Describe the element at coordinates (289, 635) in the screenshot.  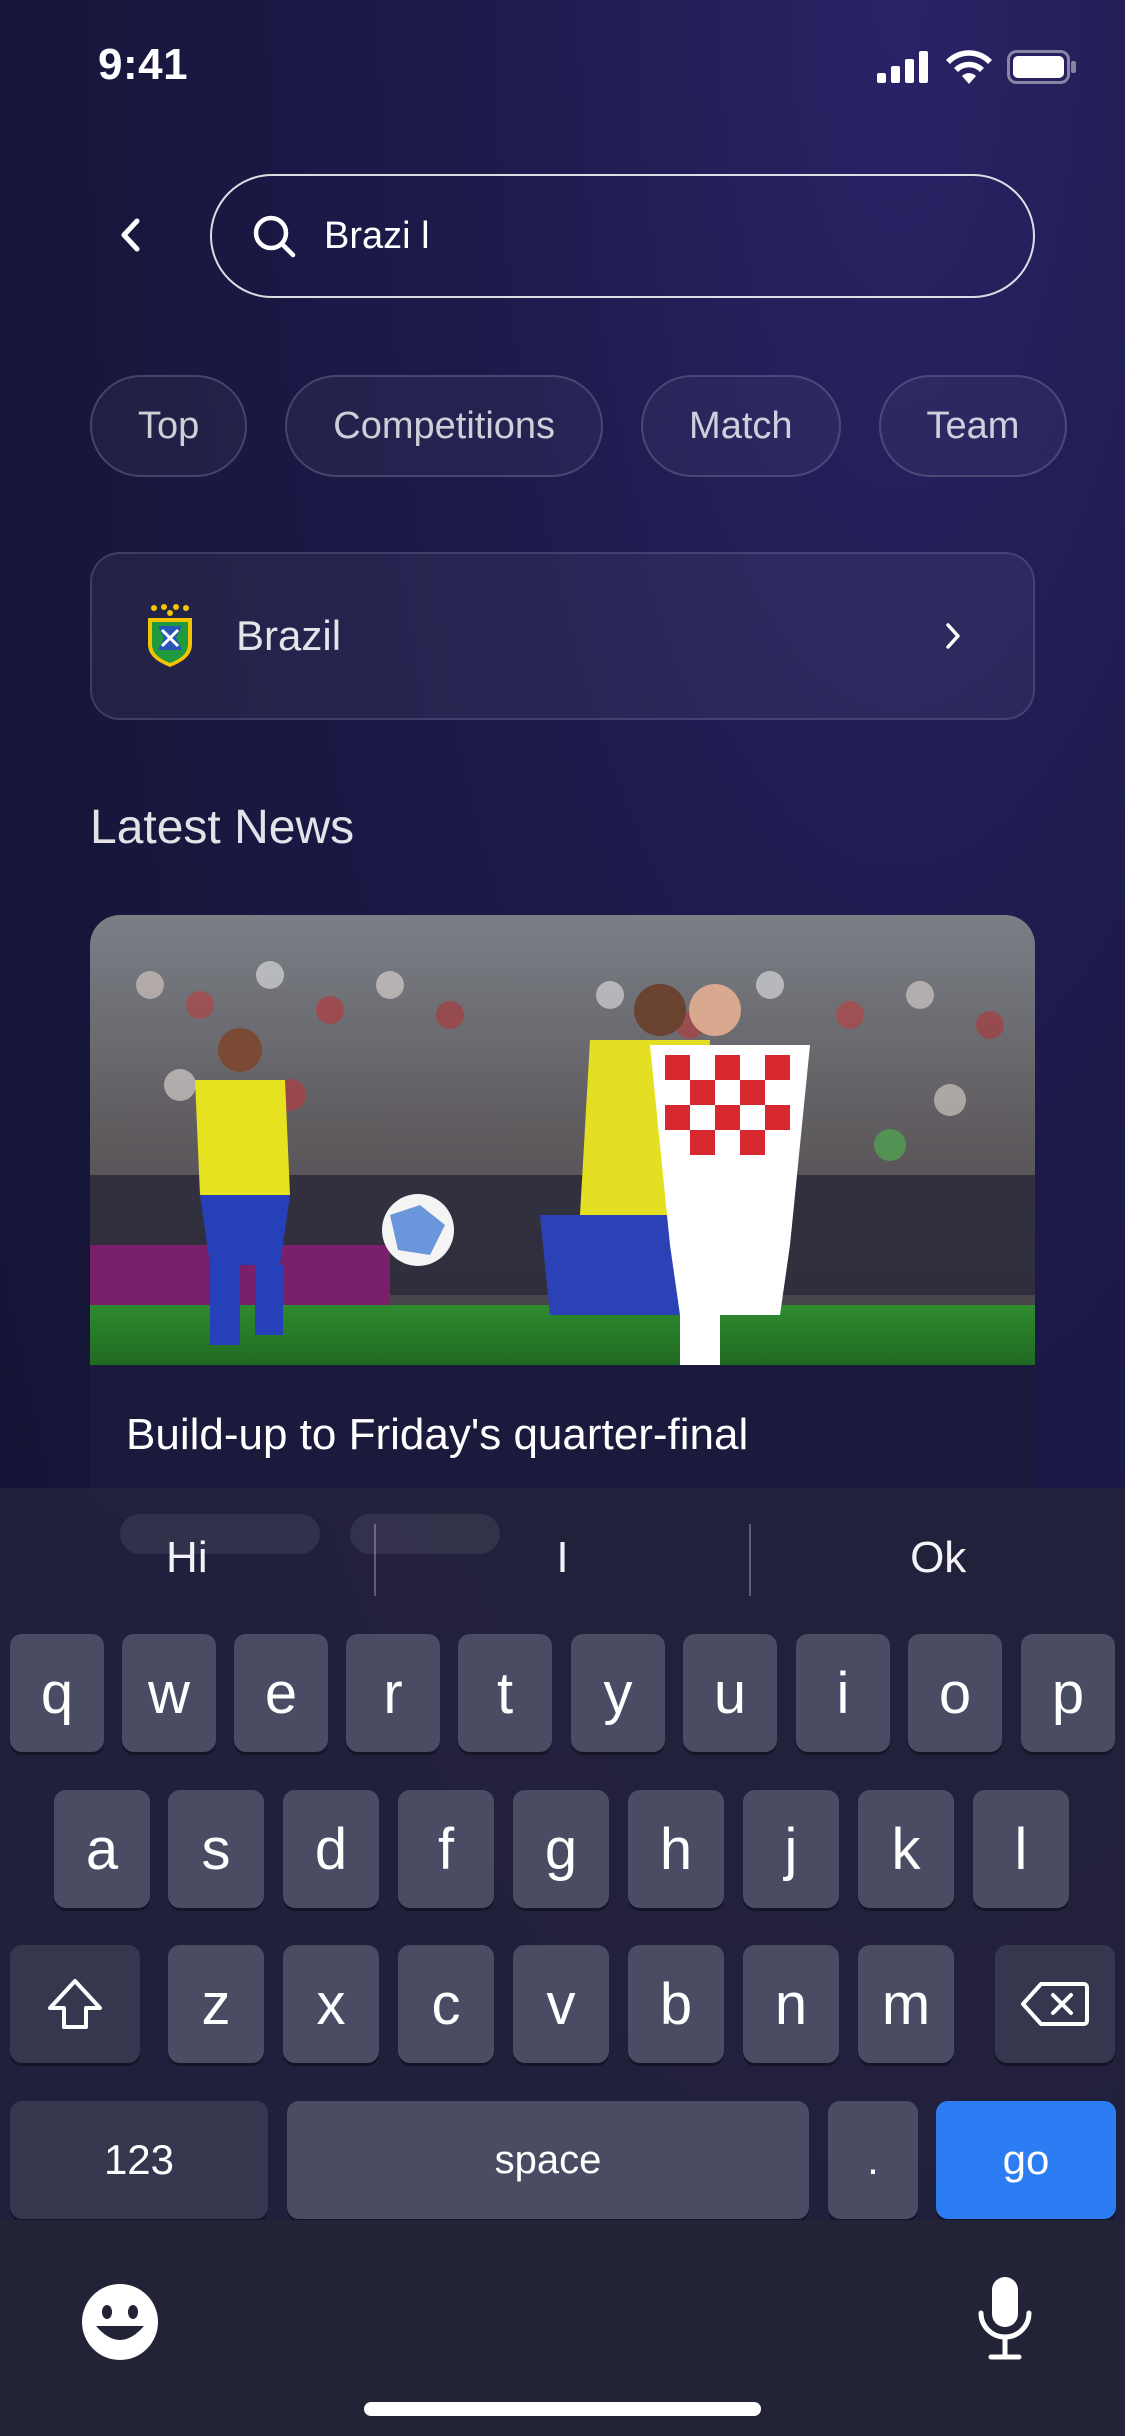
I see `team-result-label: Brazil` at that location.